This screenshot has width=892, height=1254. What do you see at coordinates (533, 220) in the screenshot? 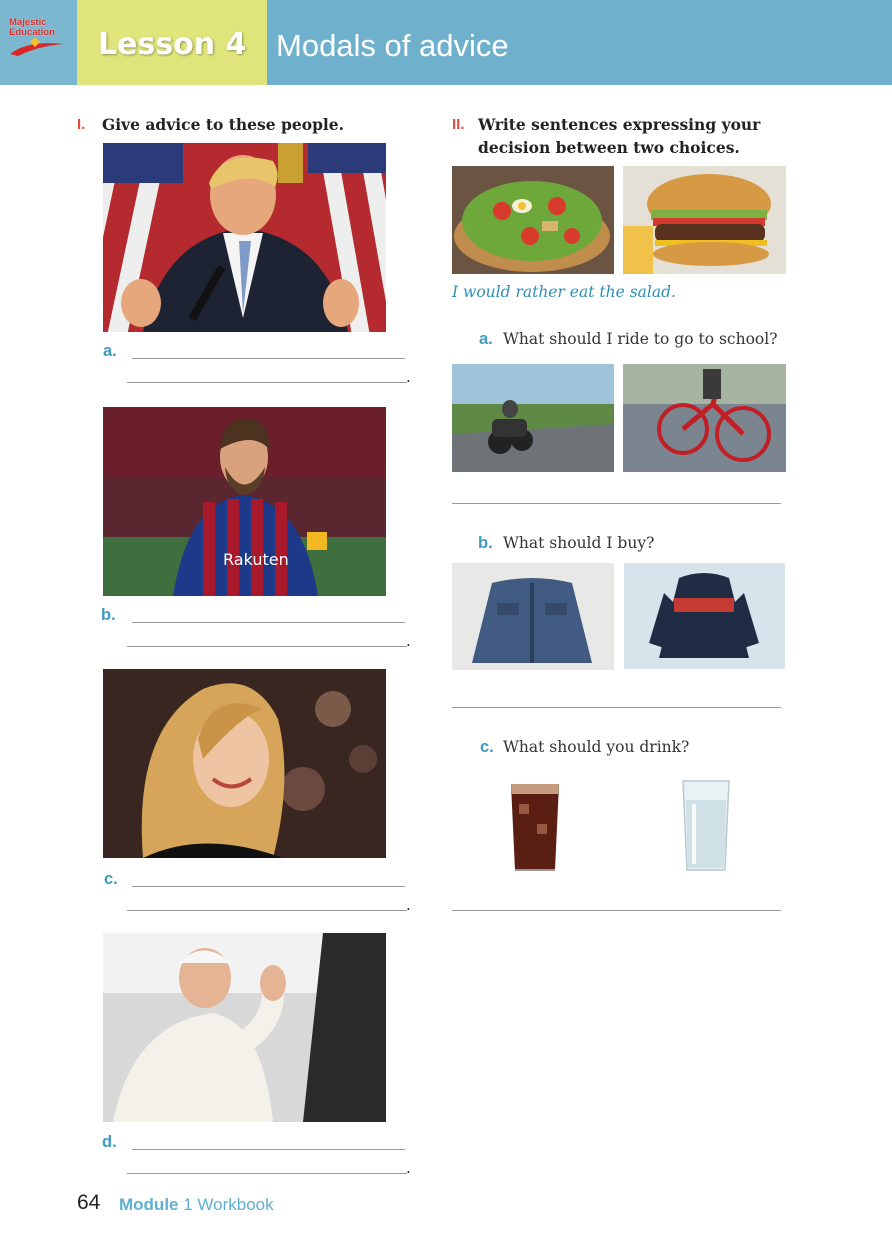
I see `photo-salad` at bounding box center [533, 220].